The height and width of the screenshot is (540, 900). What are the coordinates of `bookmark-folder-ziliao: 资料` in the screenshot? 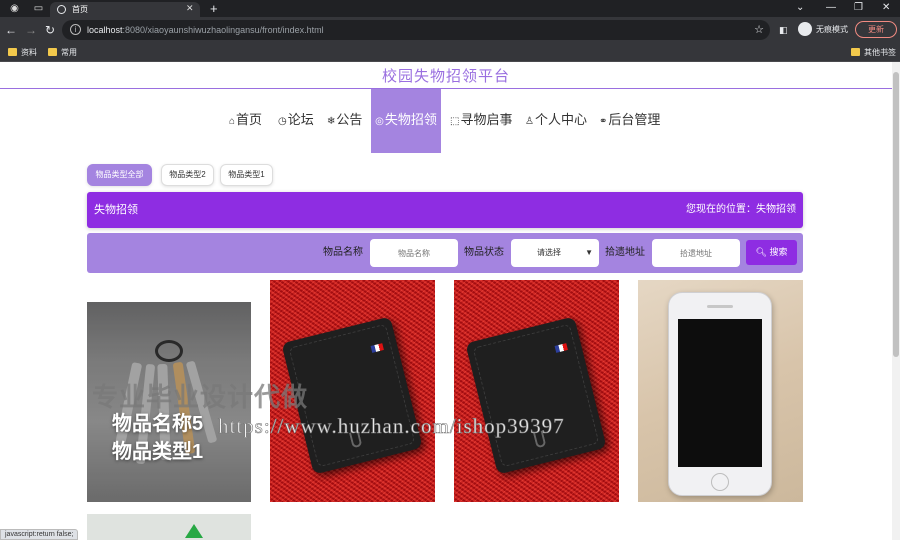 It's located at (22, 52).